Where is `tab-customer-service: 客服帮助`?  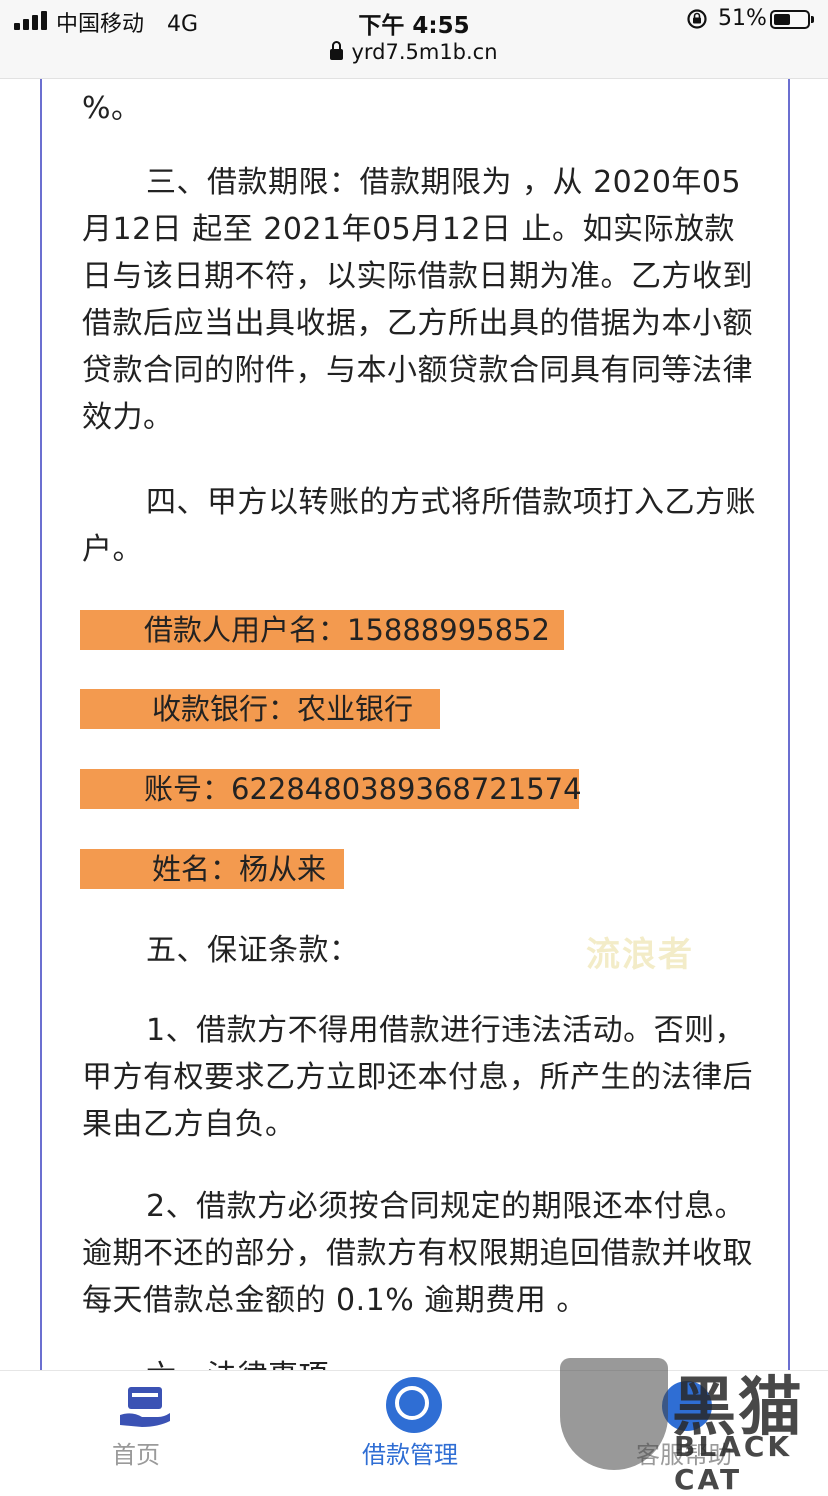 tab-customer-service: 客服帮助 is located at coordinates (684, 1422).